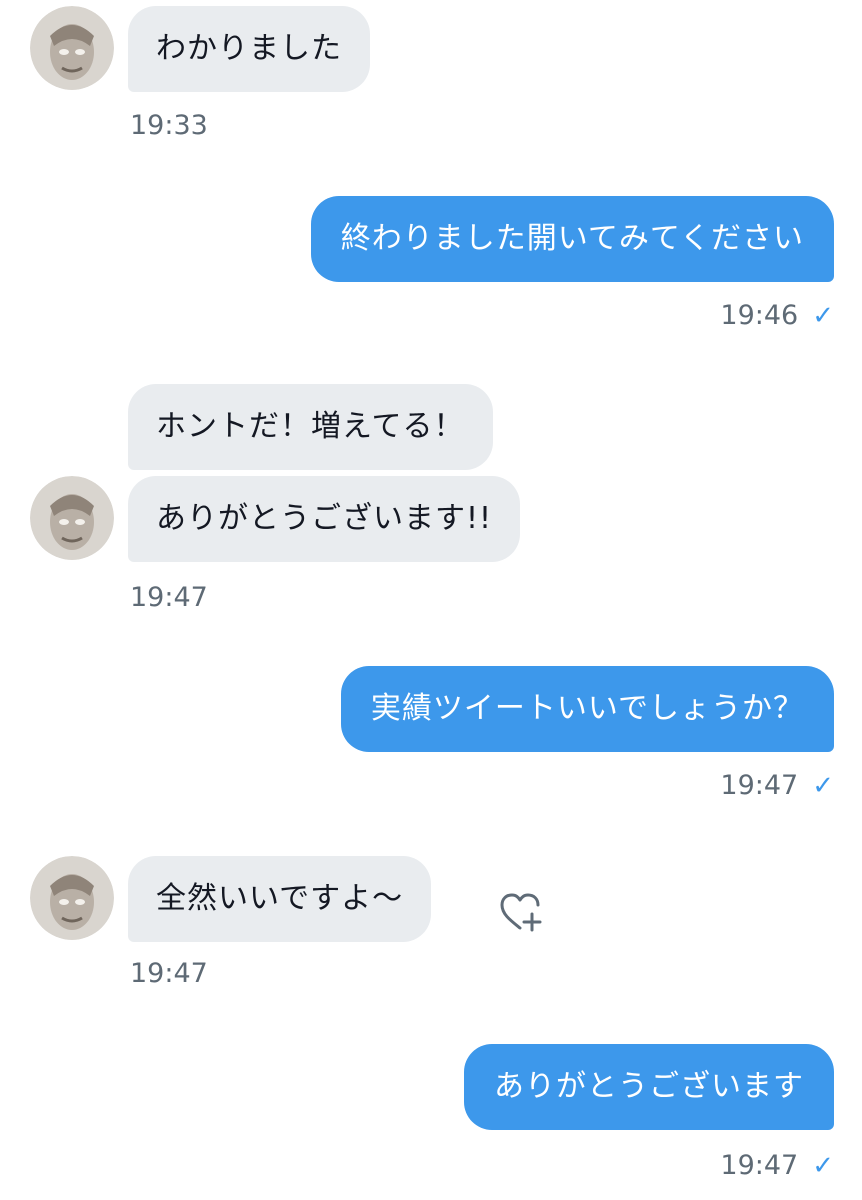 This screenshot has height=1200, width=862. What do you see at coordinates (587, 709) in the screenshot?
I see `message-bubble-outgoing: 実績ツイートいいでしょうか？` at bounding box center [587, 709].